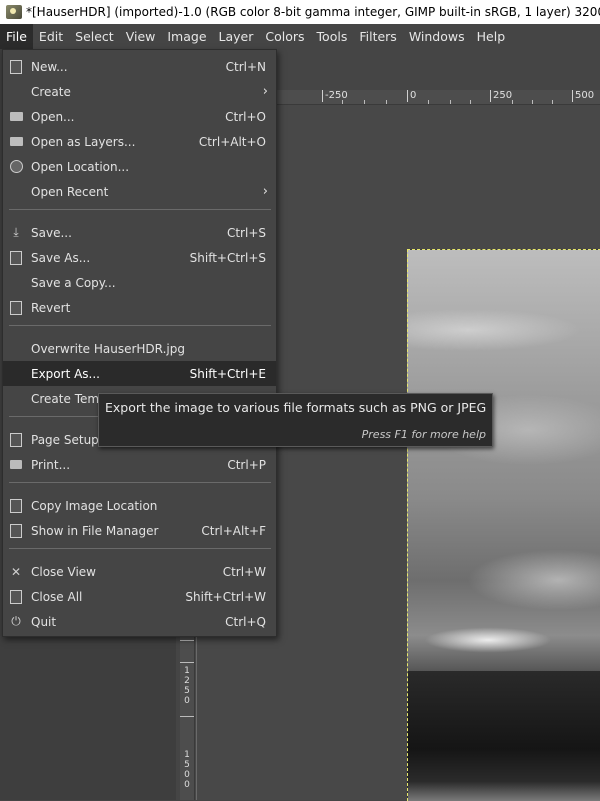 This screenshot has width=600, height=801. Describe the element at coordinates (186, 36) in the screenshot. I see `menu-image: Image` at that location.